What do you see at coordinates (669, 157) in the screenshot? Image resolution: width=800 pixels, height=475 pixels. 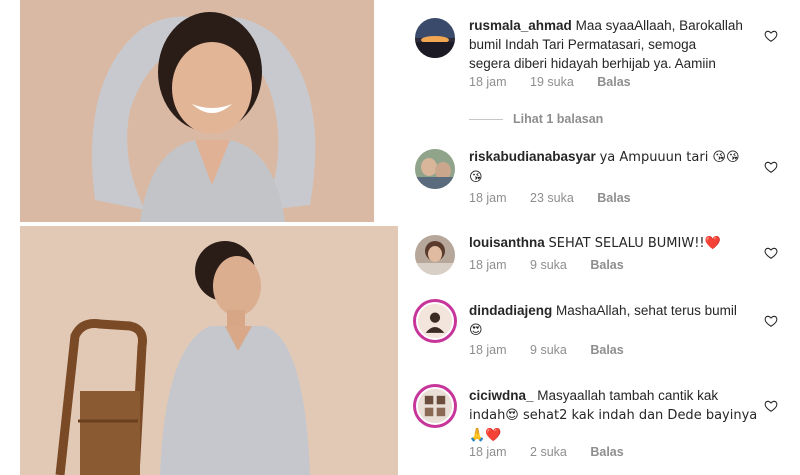 I see `comment-line: ya Ampuuun tari 😘😘` at bounding box center [669, 157].